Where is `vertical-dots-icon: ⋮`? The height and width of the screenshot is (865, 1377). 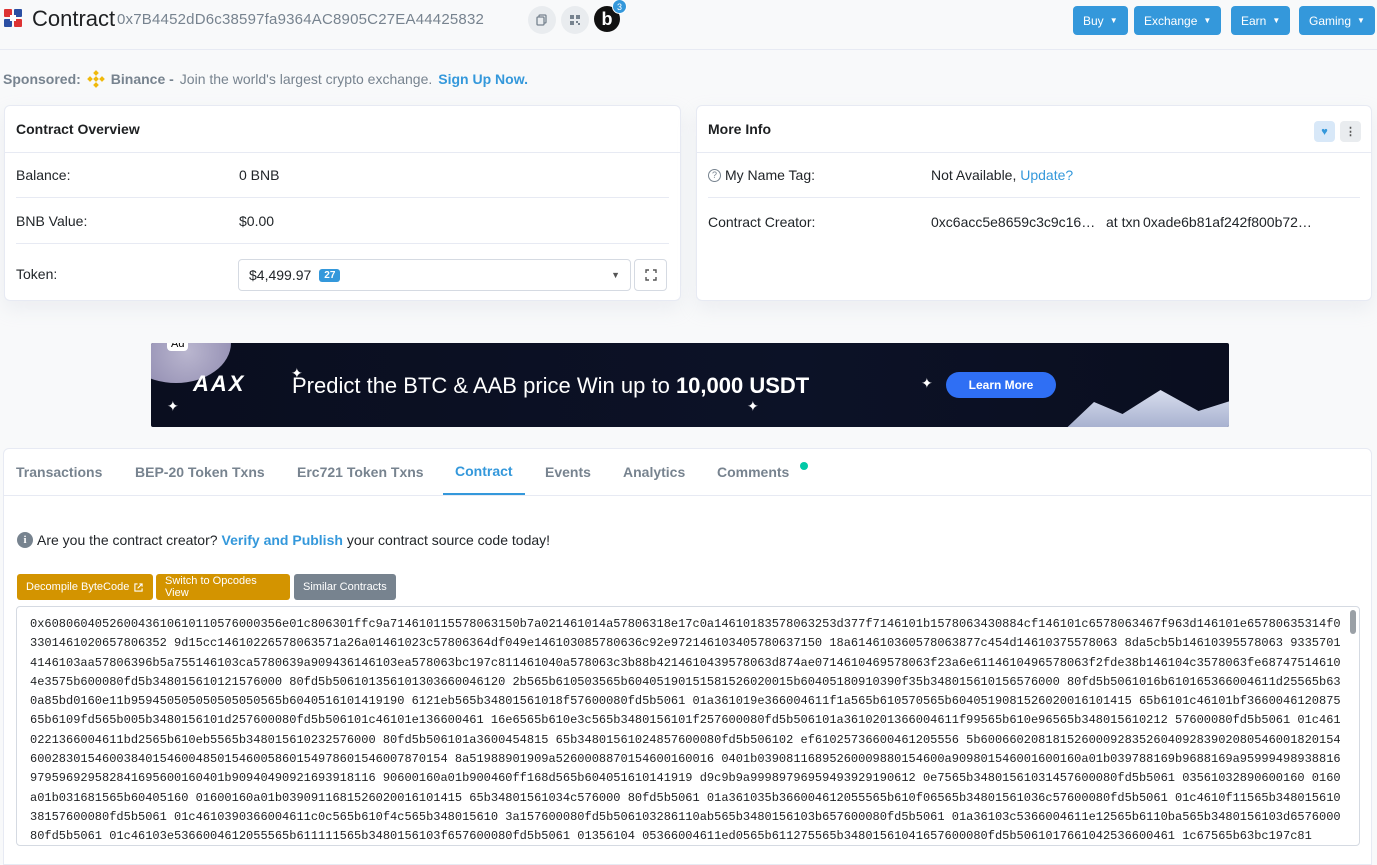
vertical-dots-icon: ⋮ is located at coordinates (1350, 132).